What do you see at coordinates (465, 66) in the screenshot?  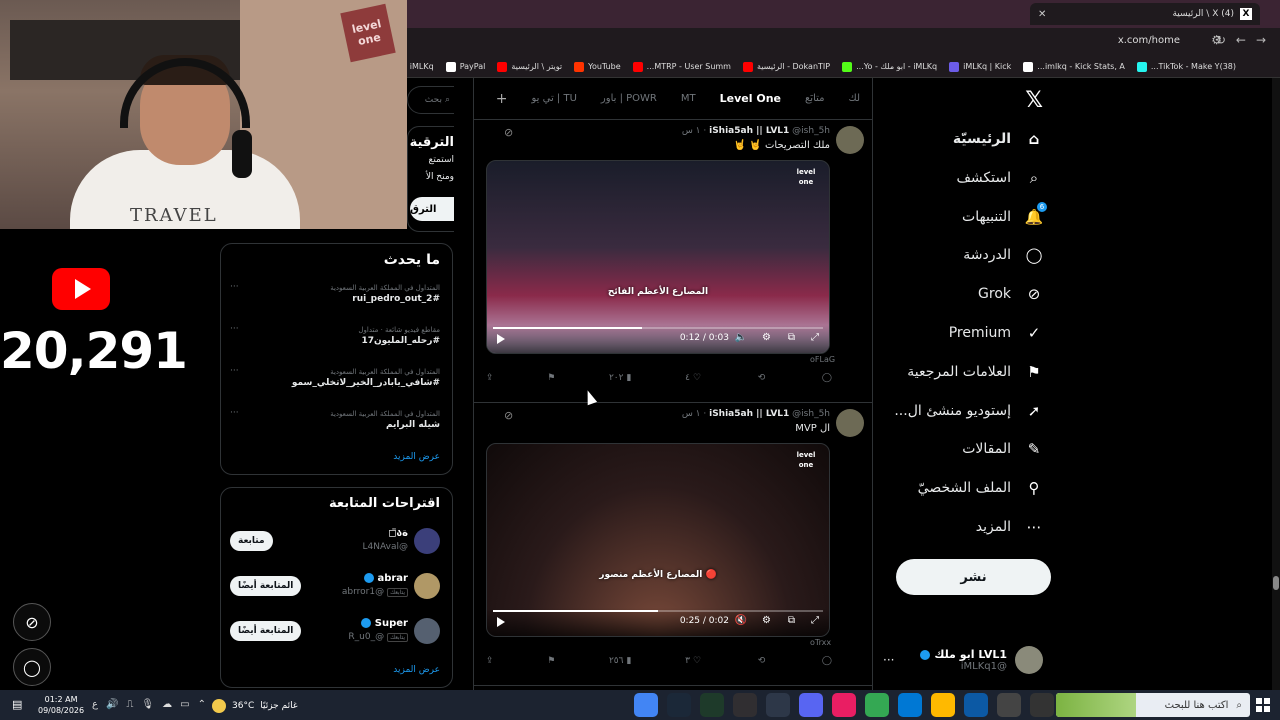 I see `bookmark-item: PayPal` at bounding box center [465, 66].